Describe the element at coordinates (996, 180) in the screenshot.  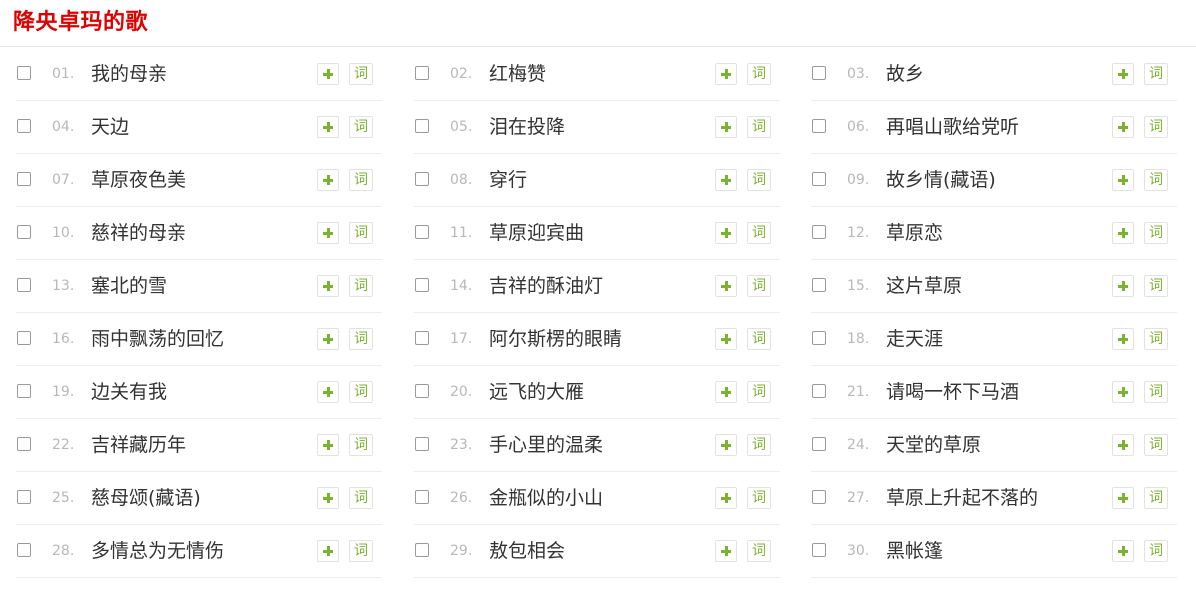
I see `song-title-link: 故乡情(藏语)` at that location.